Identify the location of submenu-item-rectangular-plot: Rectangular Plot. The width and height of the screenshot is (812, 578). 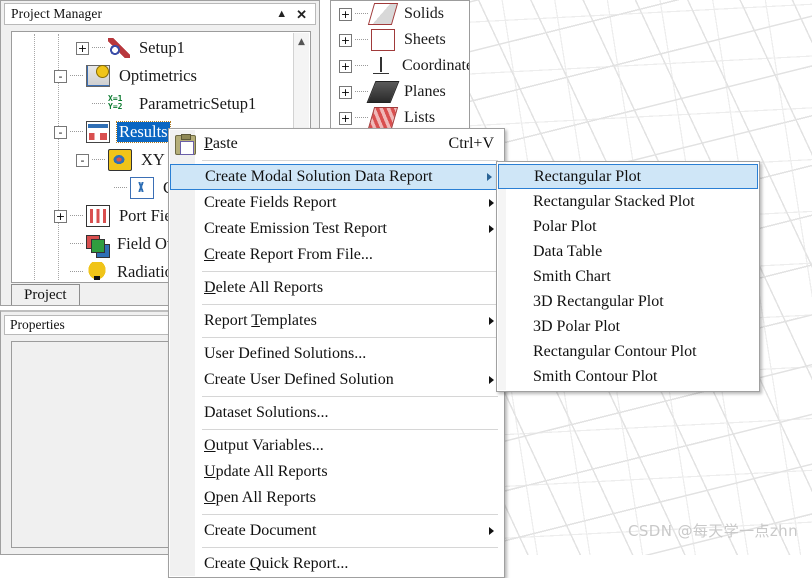
(628, 176).